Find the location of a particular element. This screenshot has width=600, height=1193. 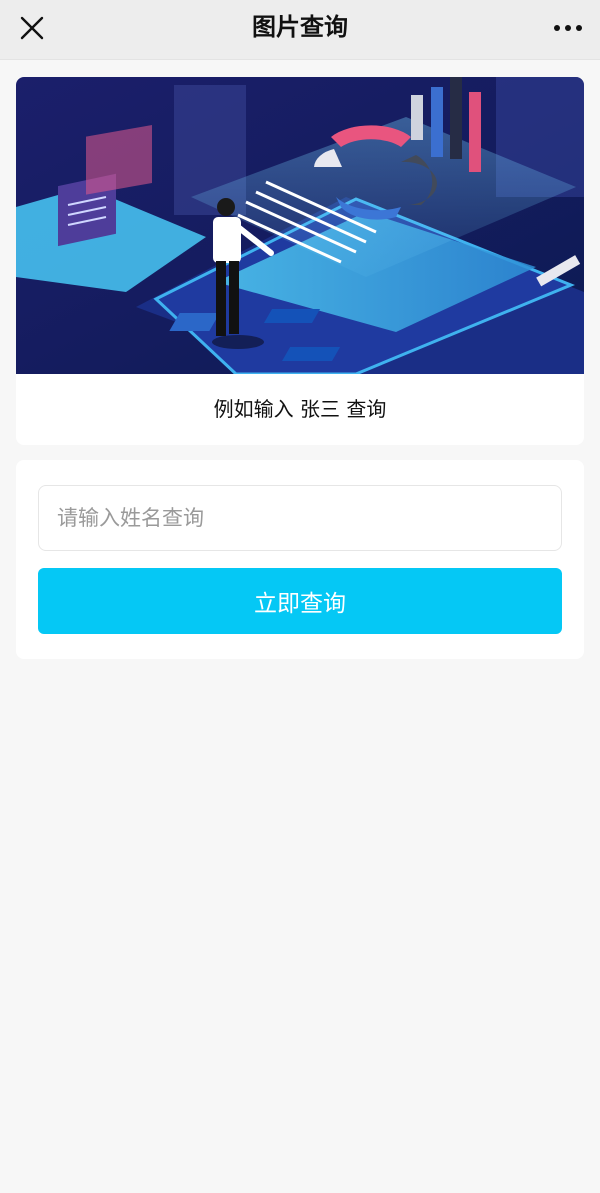

more-icon is located at coordinates (568, 28).